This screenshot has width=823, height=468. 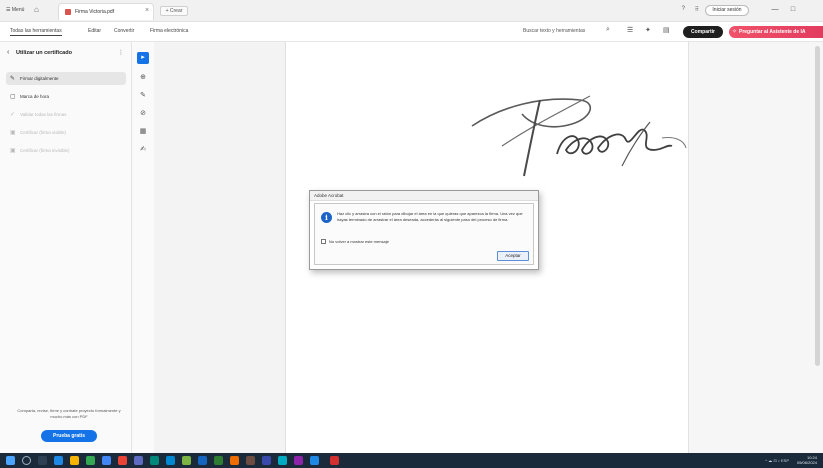 I want to click on info-icon: i, so click(x=326, y=217).